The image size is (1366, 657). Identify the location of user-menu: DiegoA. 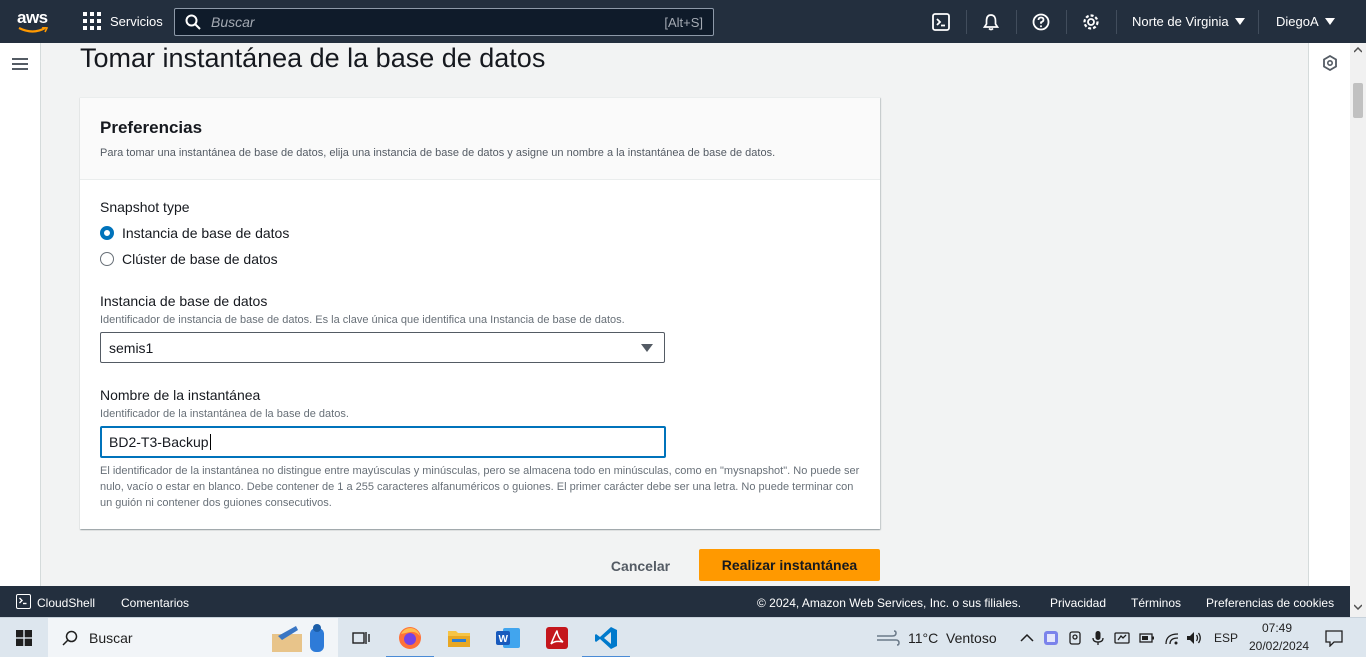
(1305, 21).